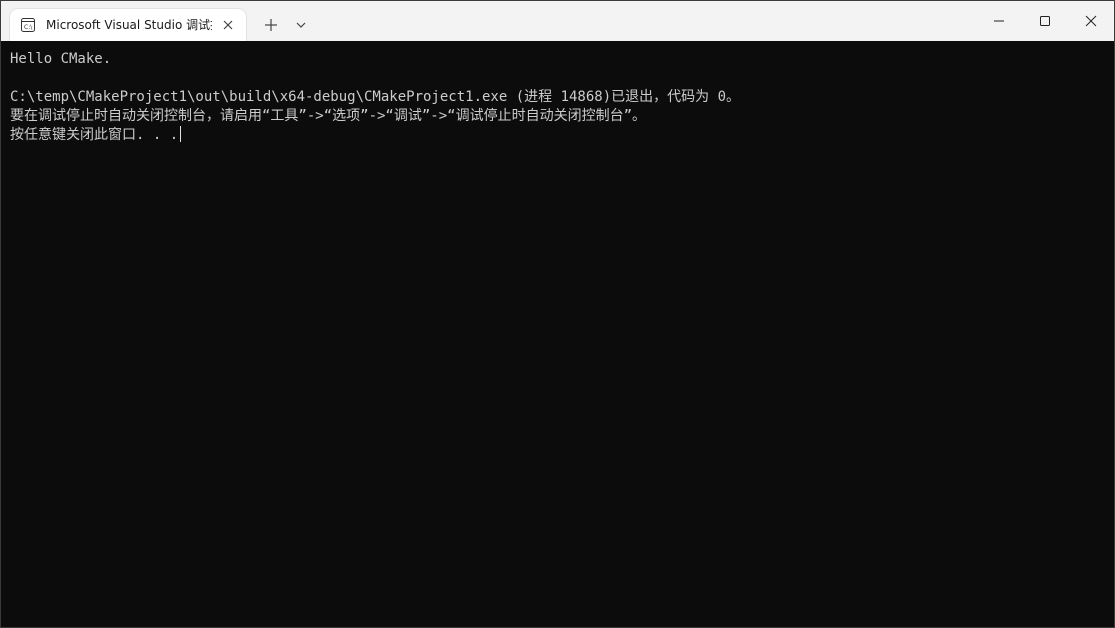 This screenshot has width=1115, height=628. What do you see at coordinates (61, 59) in the screenshot?
I see `console-line: Hello CMake.` at bounding box center [61, 59].